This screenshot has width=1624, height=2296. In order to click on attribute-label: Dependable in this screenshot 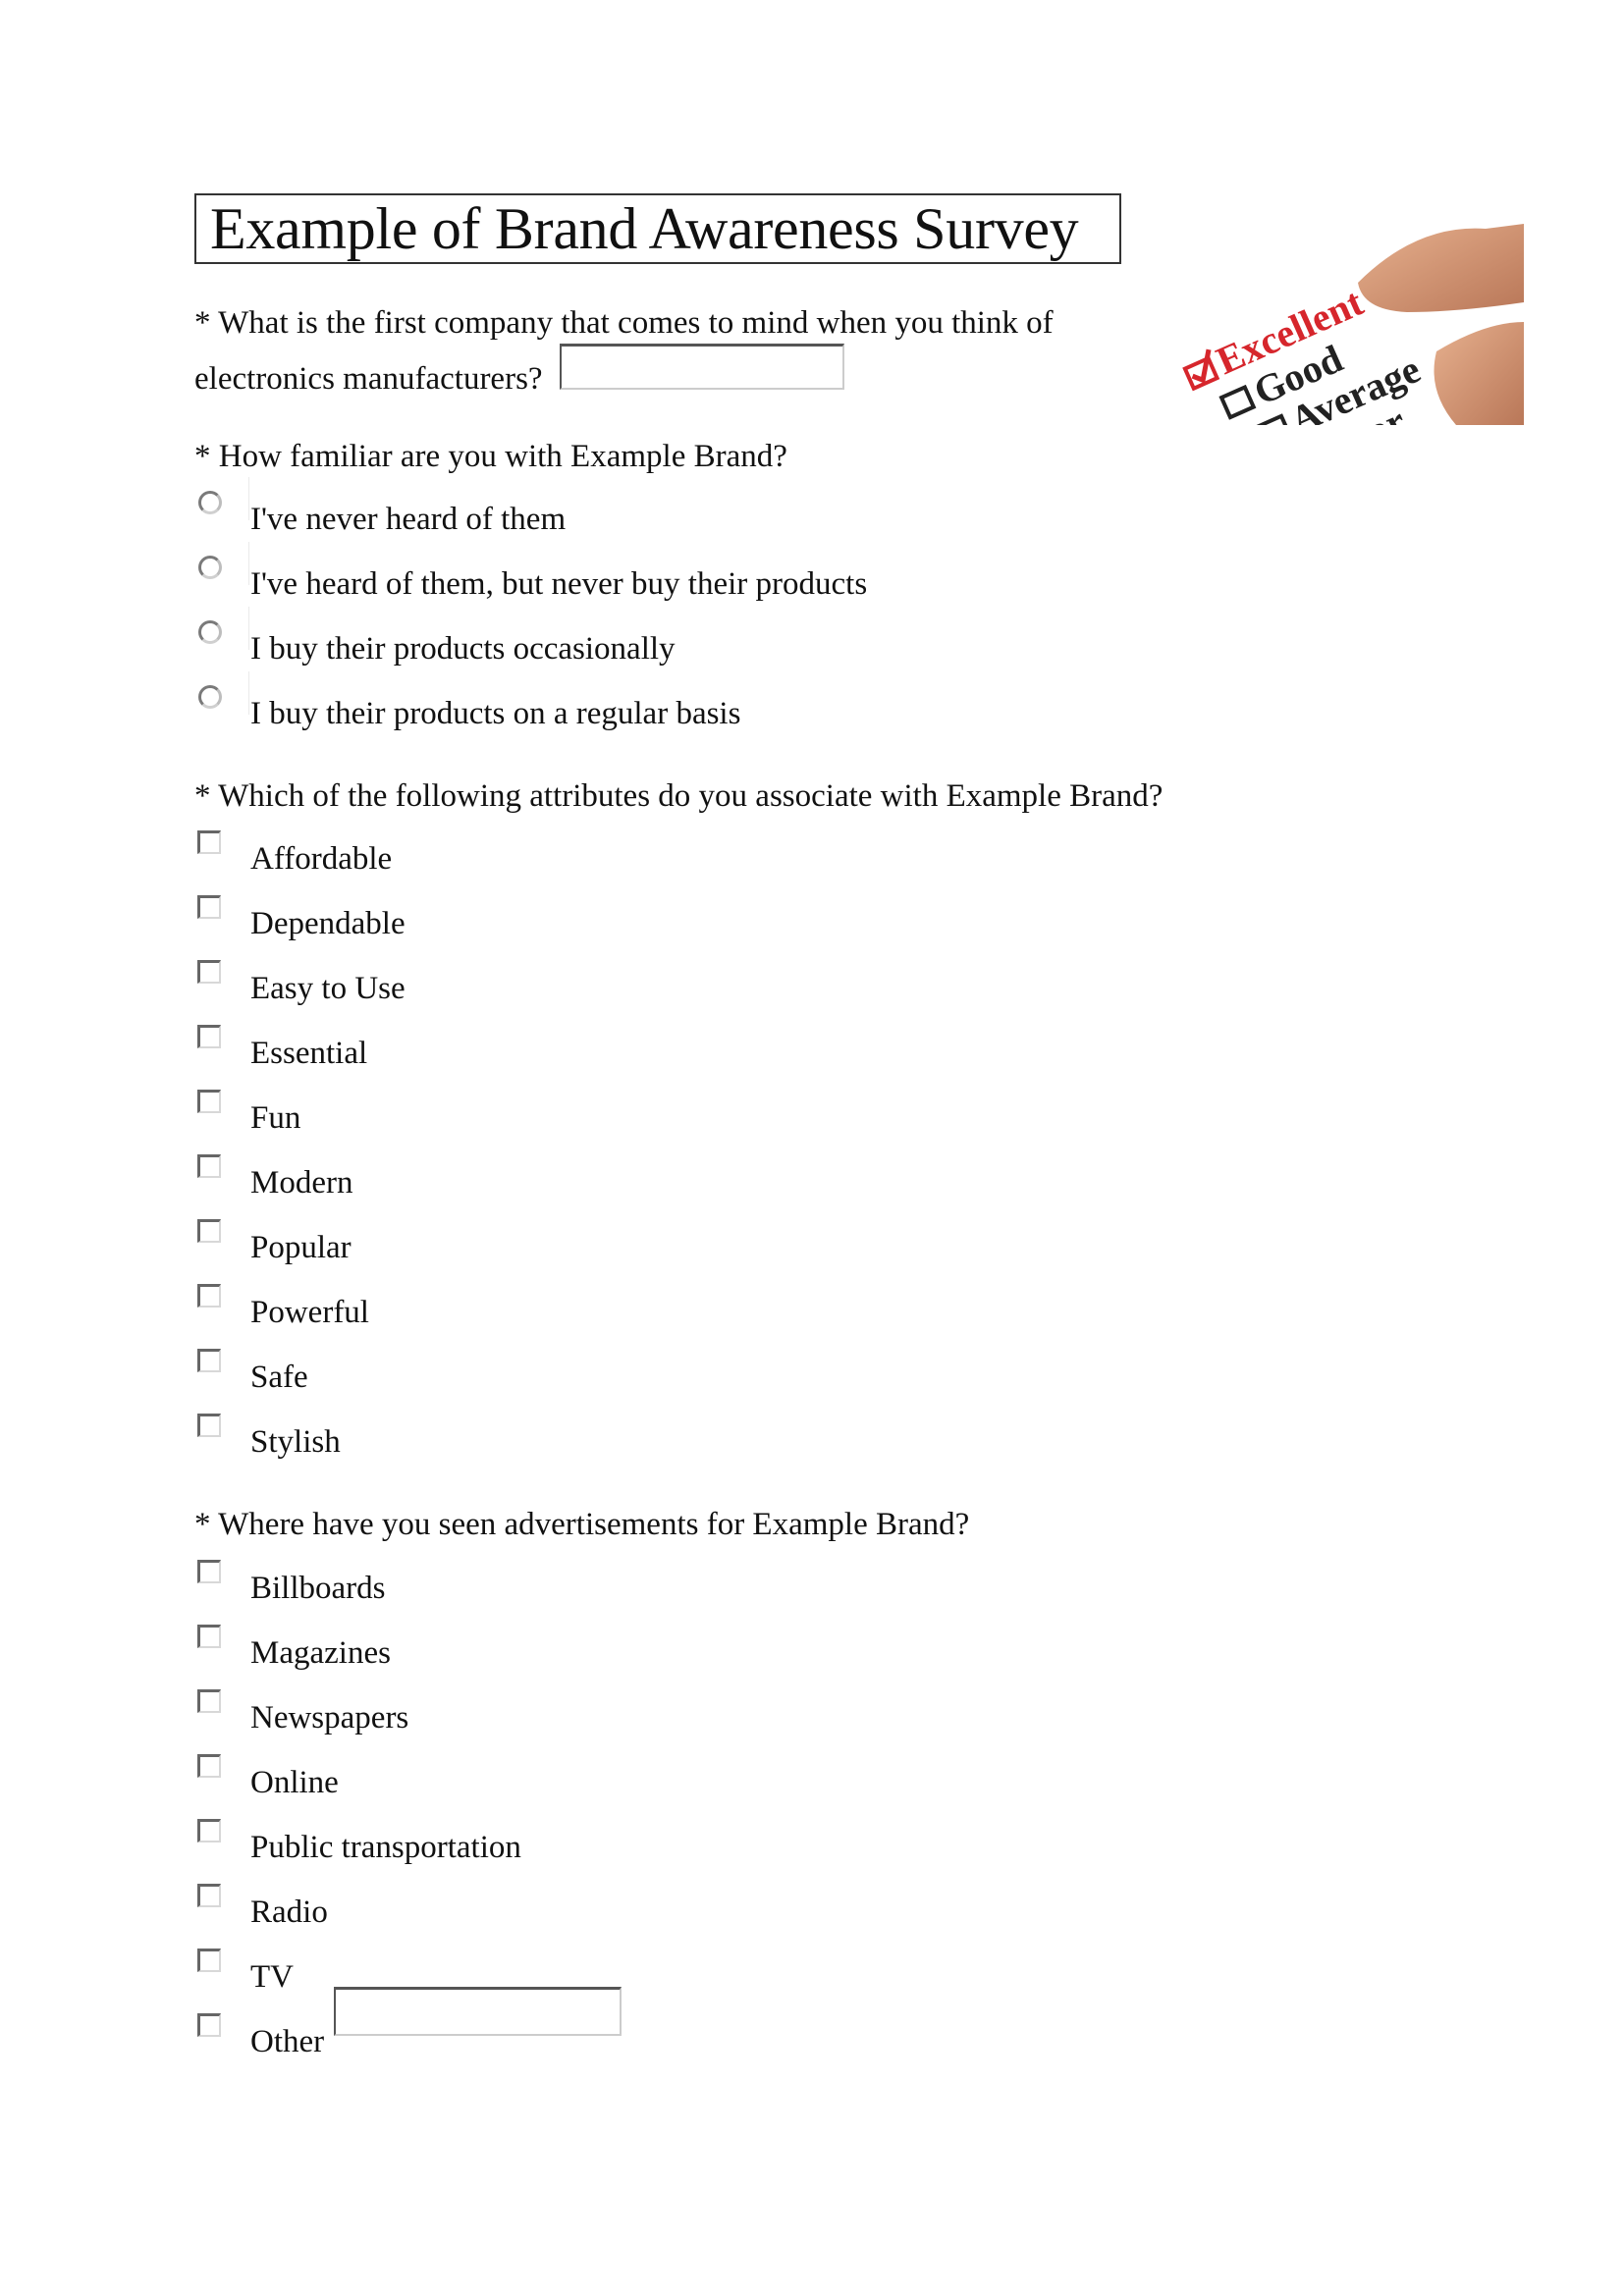, I will do `click(328, 923)`.